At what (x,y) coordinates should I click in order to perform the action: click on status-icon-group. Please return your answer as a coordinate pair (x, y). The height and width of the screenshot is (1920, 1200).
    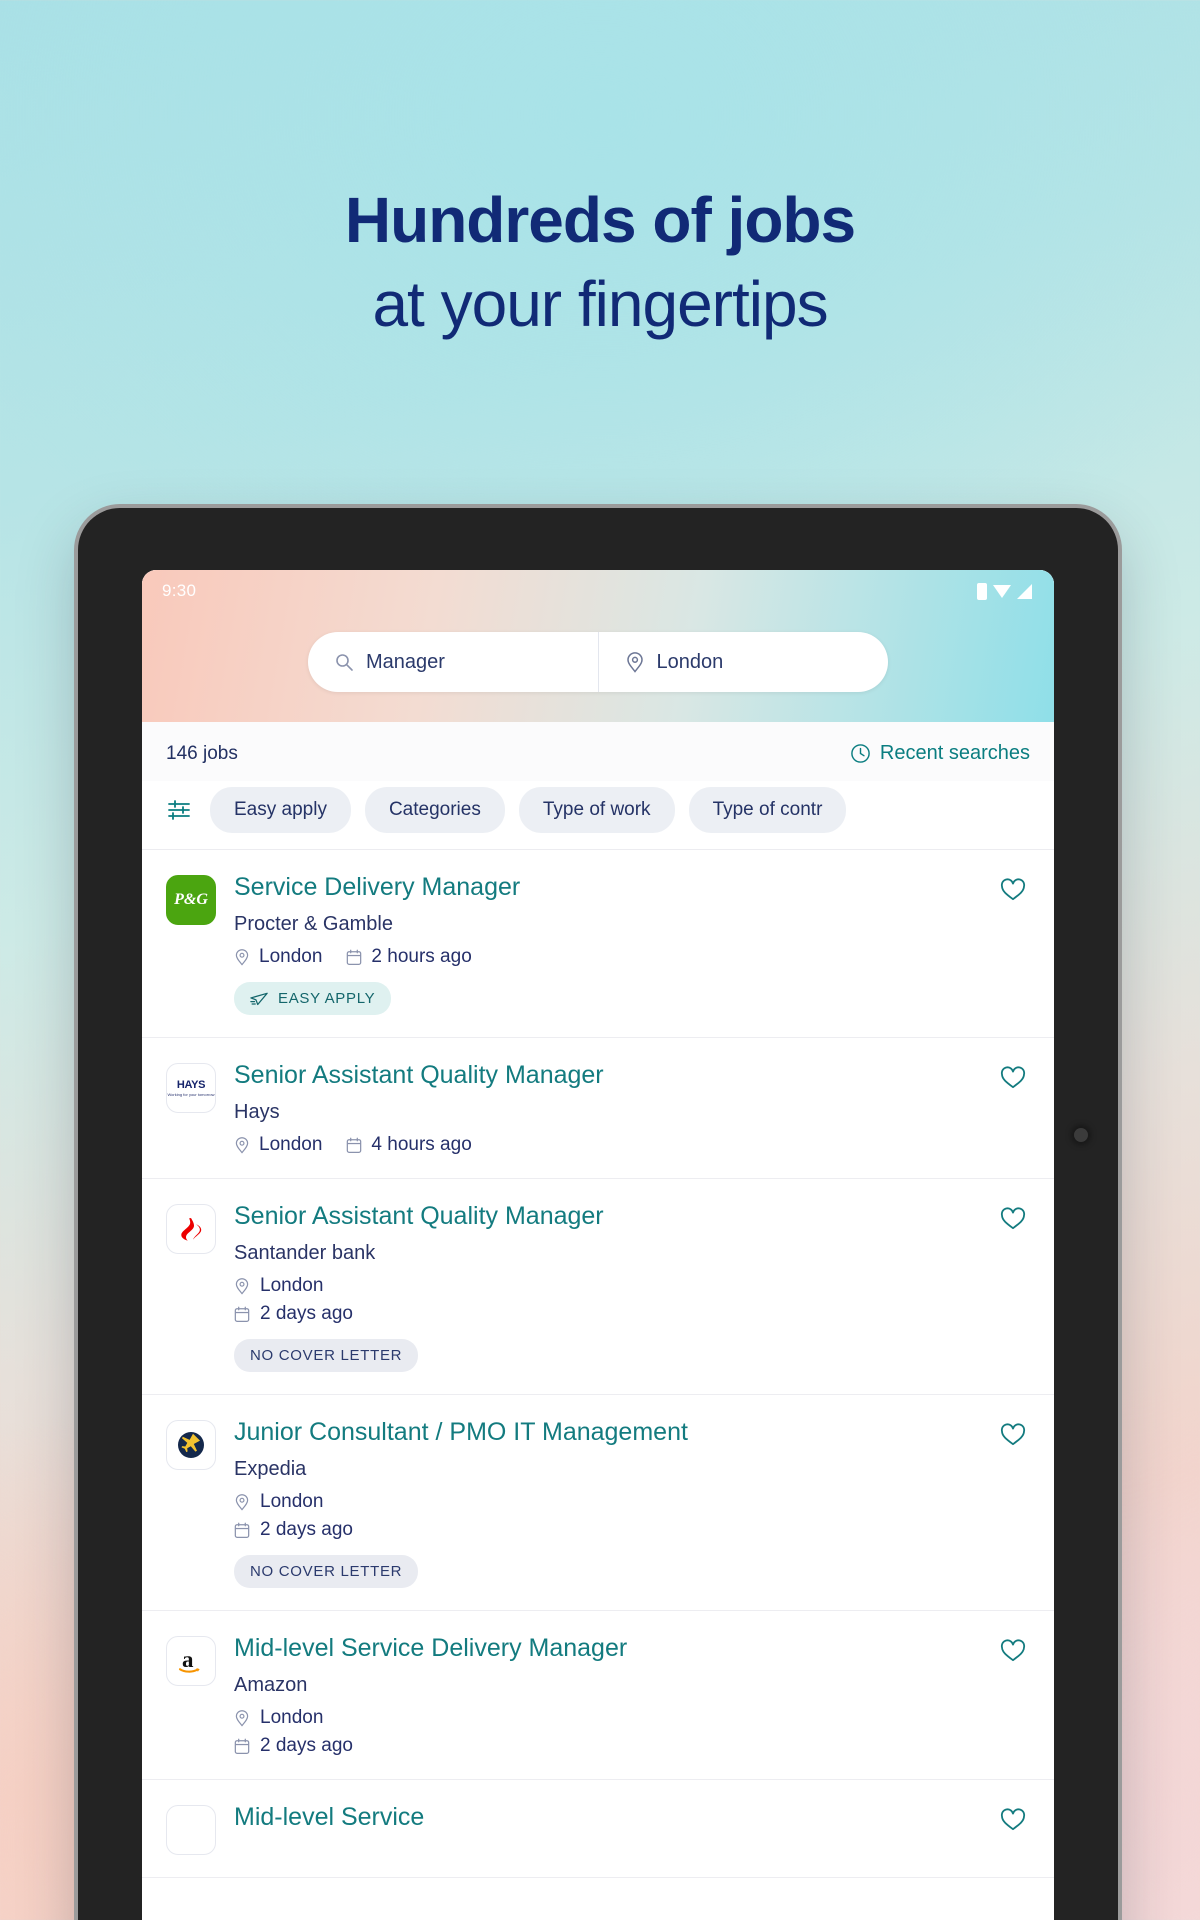
    Looking at the image, I should click on (1004, 591).